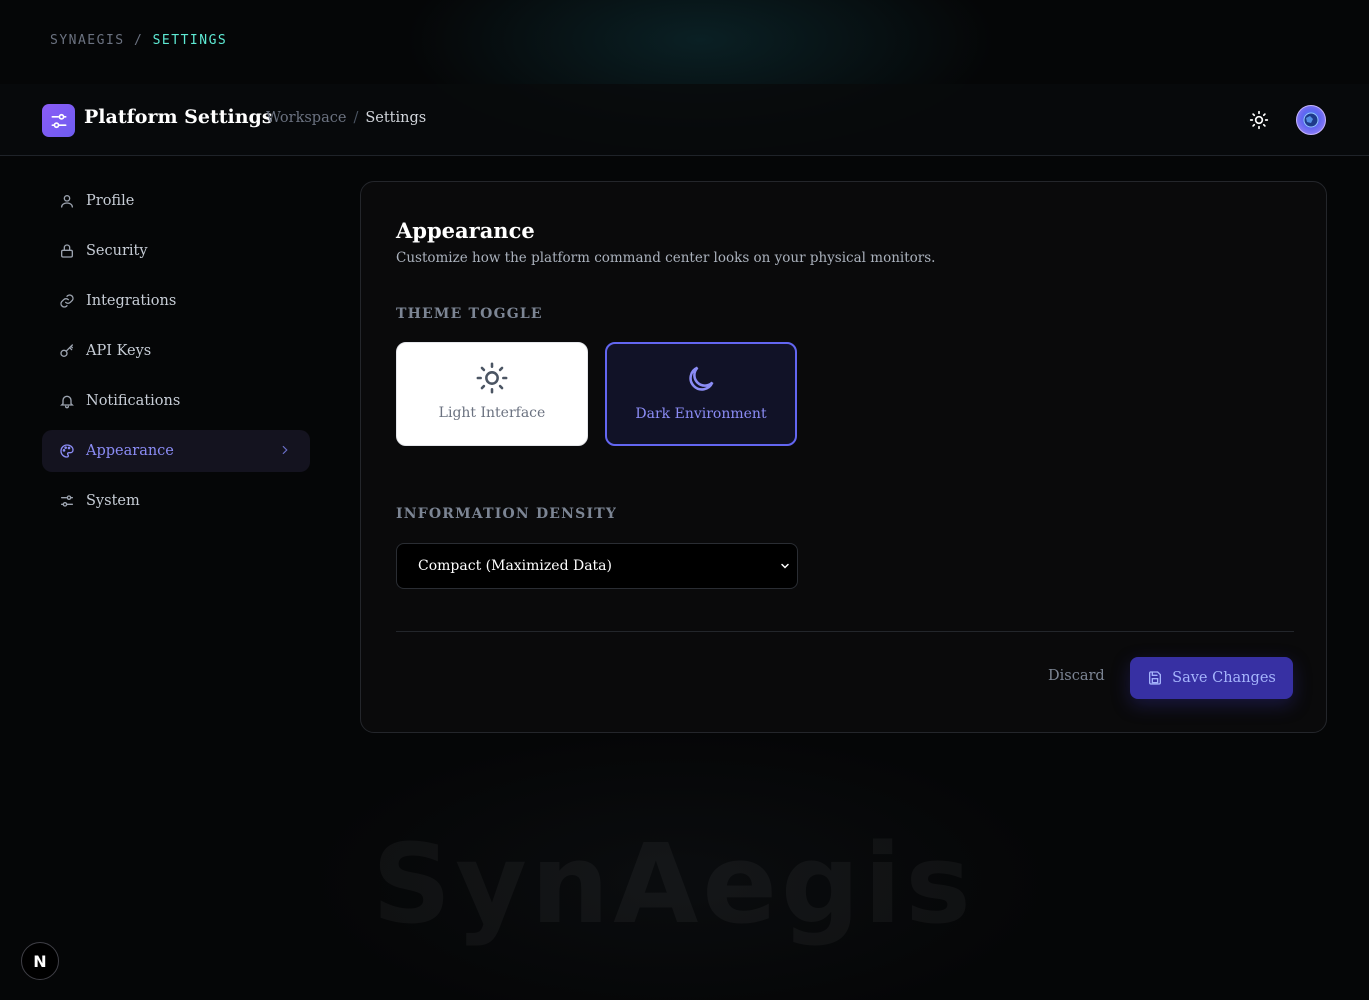 The width and height of the screenshot is (1369, 1000). Describe the element at coordinates (176, 201) in the screenshot. I see `sidebar-item-profile: Profile` at that location.